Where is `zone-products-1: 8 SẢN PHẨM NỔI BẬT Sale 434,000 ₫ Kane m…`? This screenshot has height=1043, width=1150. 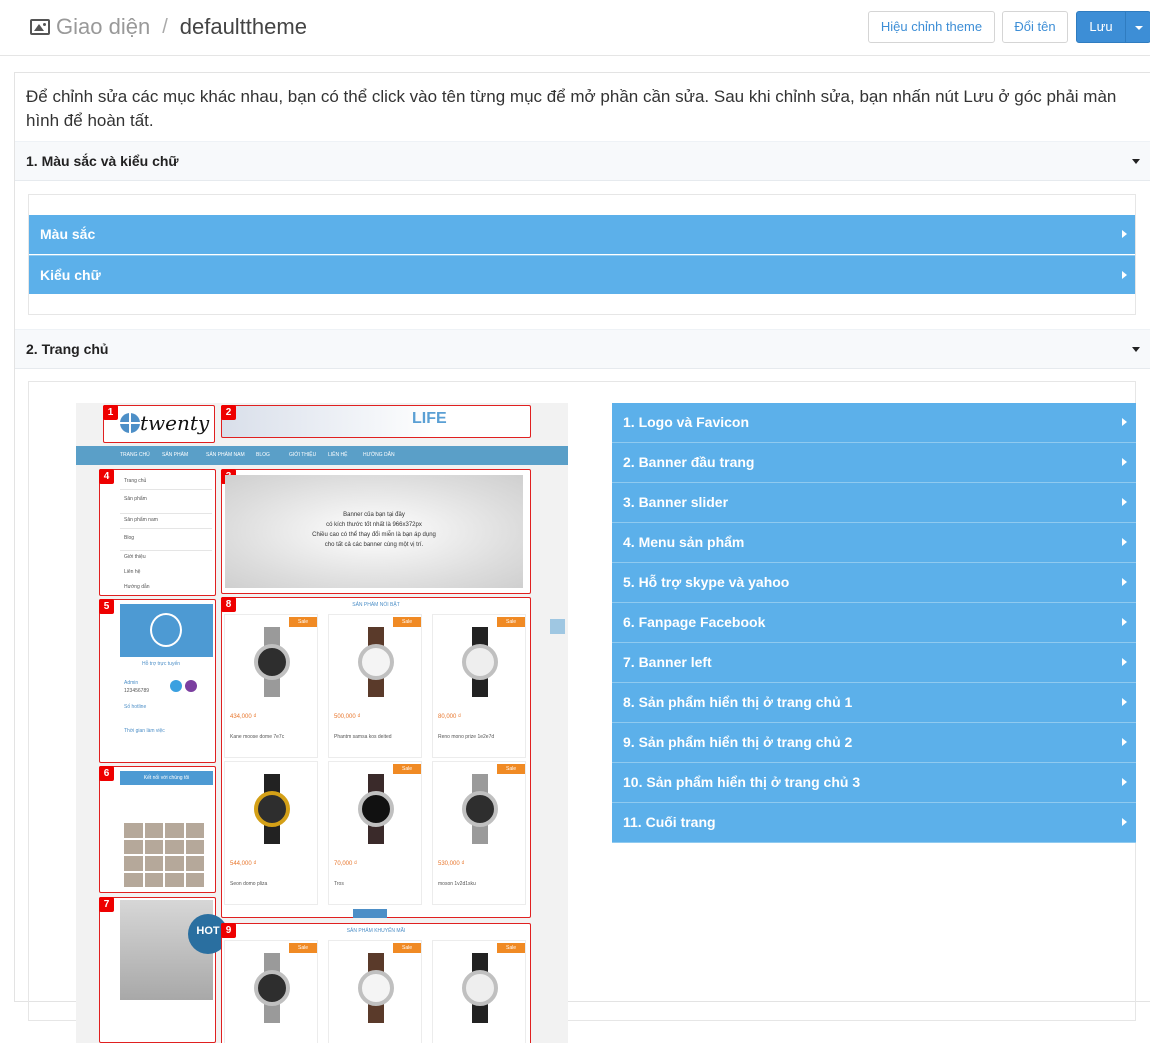
zone-products-1: 8 SẢN PHẨM NỔI BẬT Sale 434,000 ₫ Kane m… is located at coordinates (376, 757).